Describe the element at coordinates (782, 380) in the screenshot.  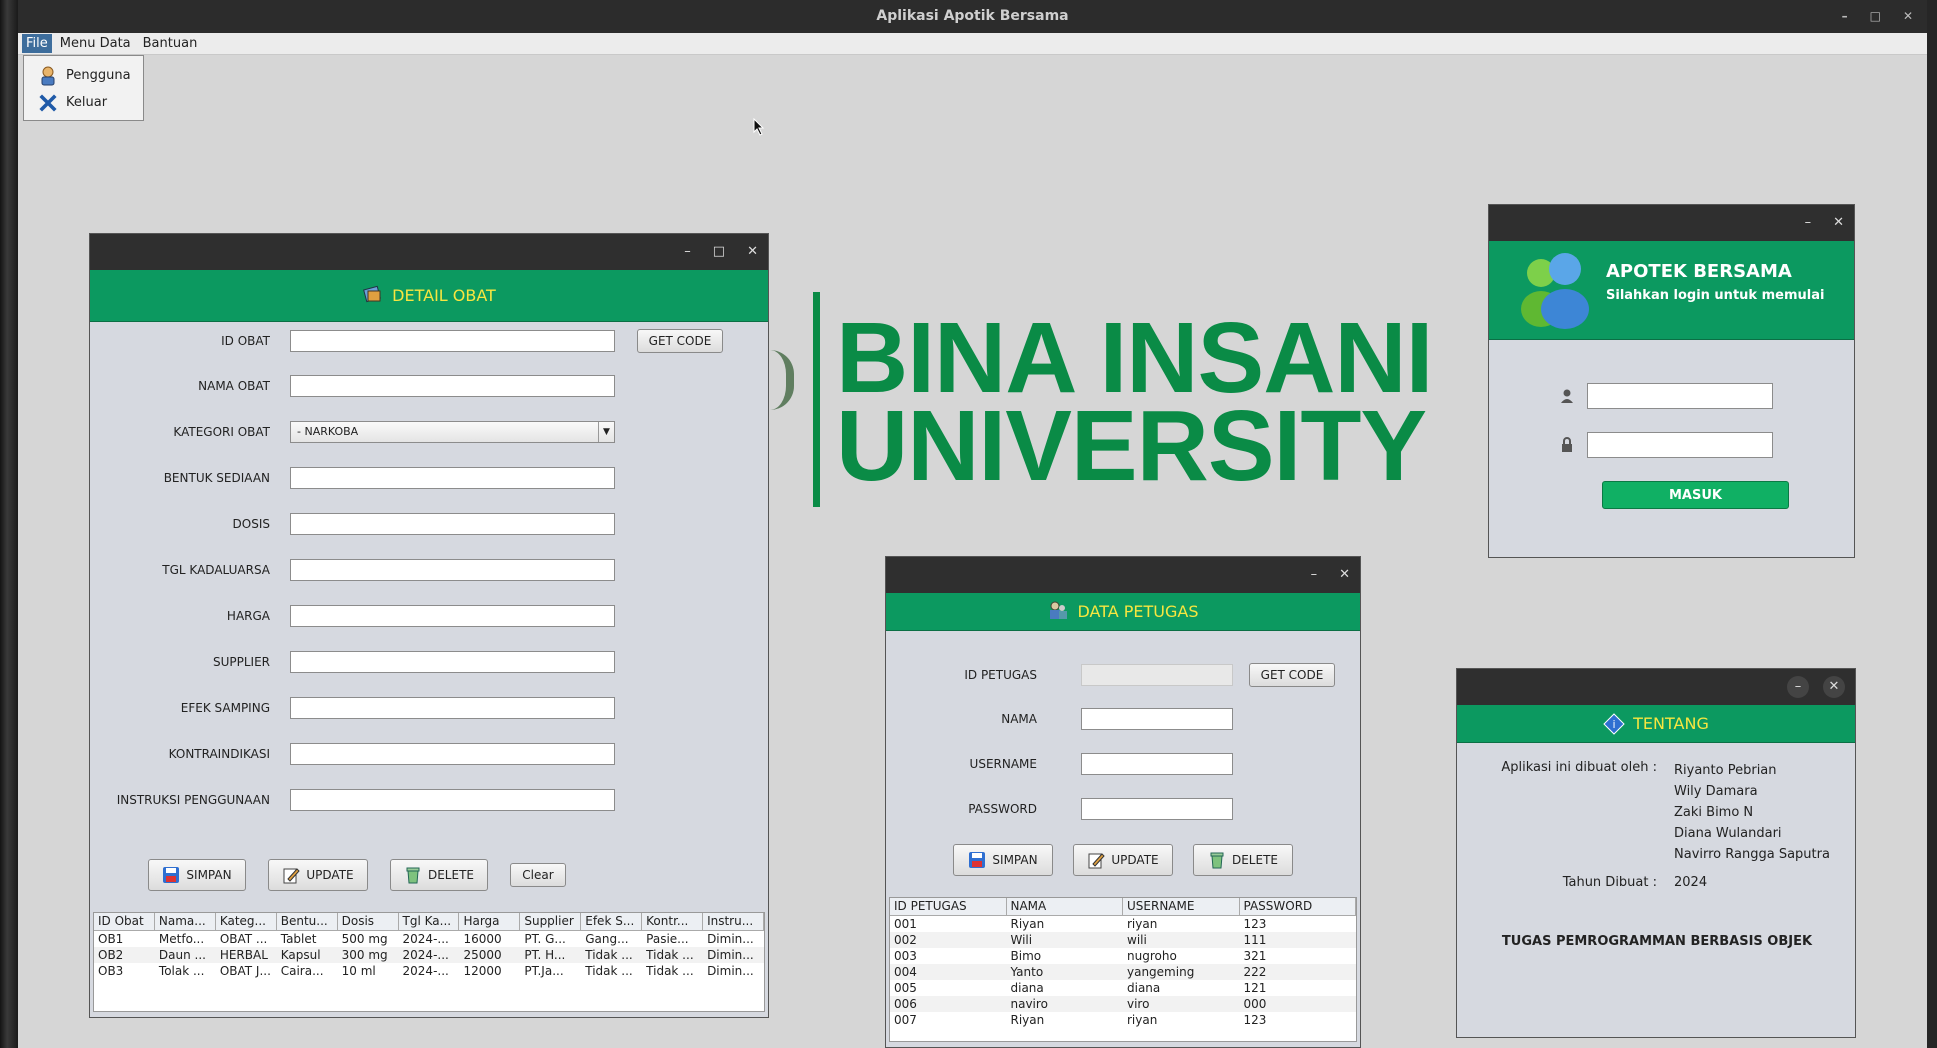
I see `logo-fragment` at that location.